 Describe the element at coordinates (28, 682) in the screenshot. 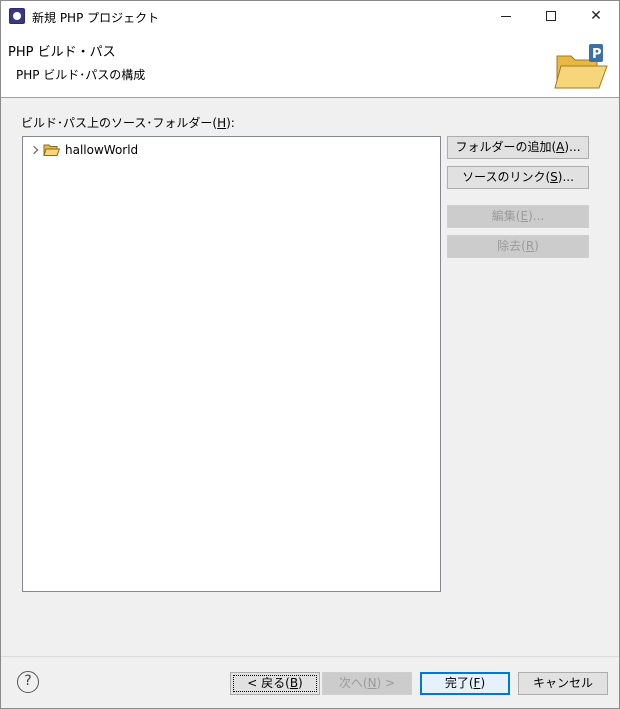

I see `help-icon: ?` at that location.